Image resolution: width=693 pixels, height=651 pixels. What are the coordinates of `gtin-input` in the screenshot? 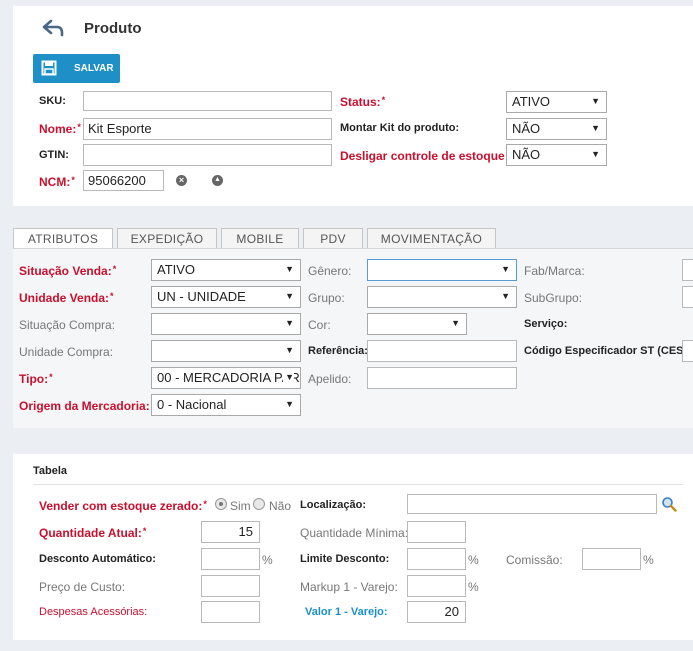 It's located at (207, 155).